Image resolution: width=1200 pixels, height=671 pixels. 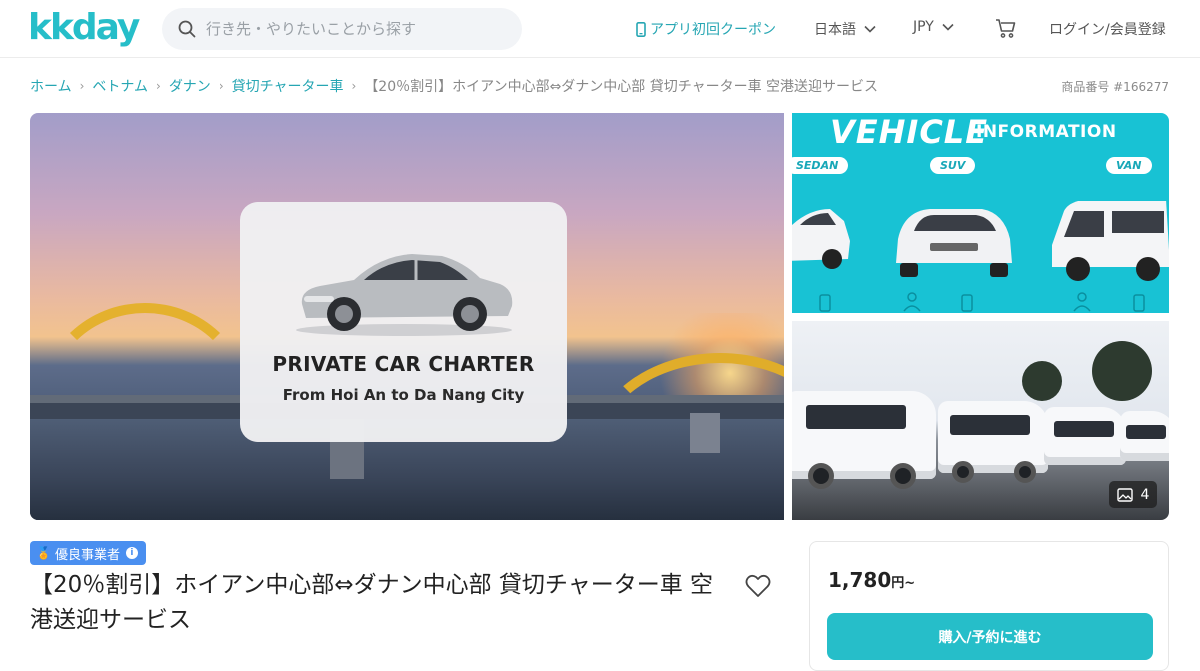 I want to click on breadcrumb-charter: 貸切チャーター車, so click(x=288, y=86).